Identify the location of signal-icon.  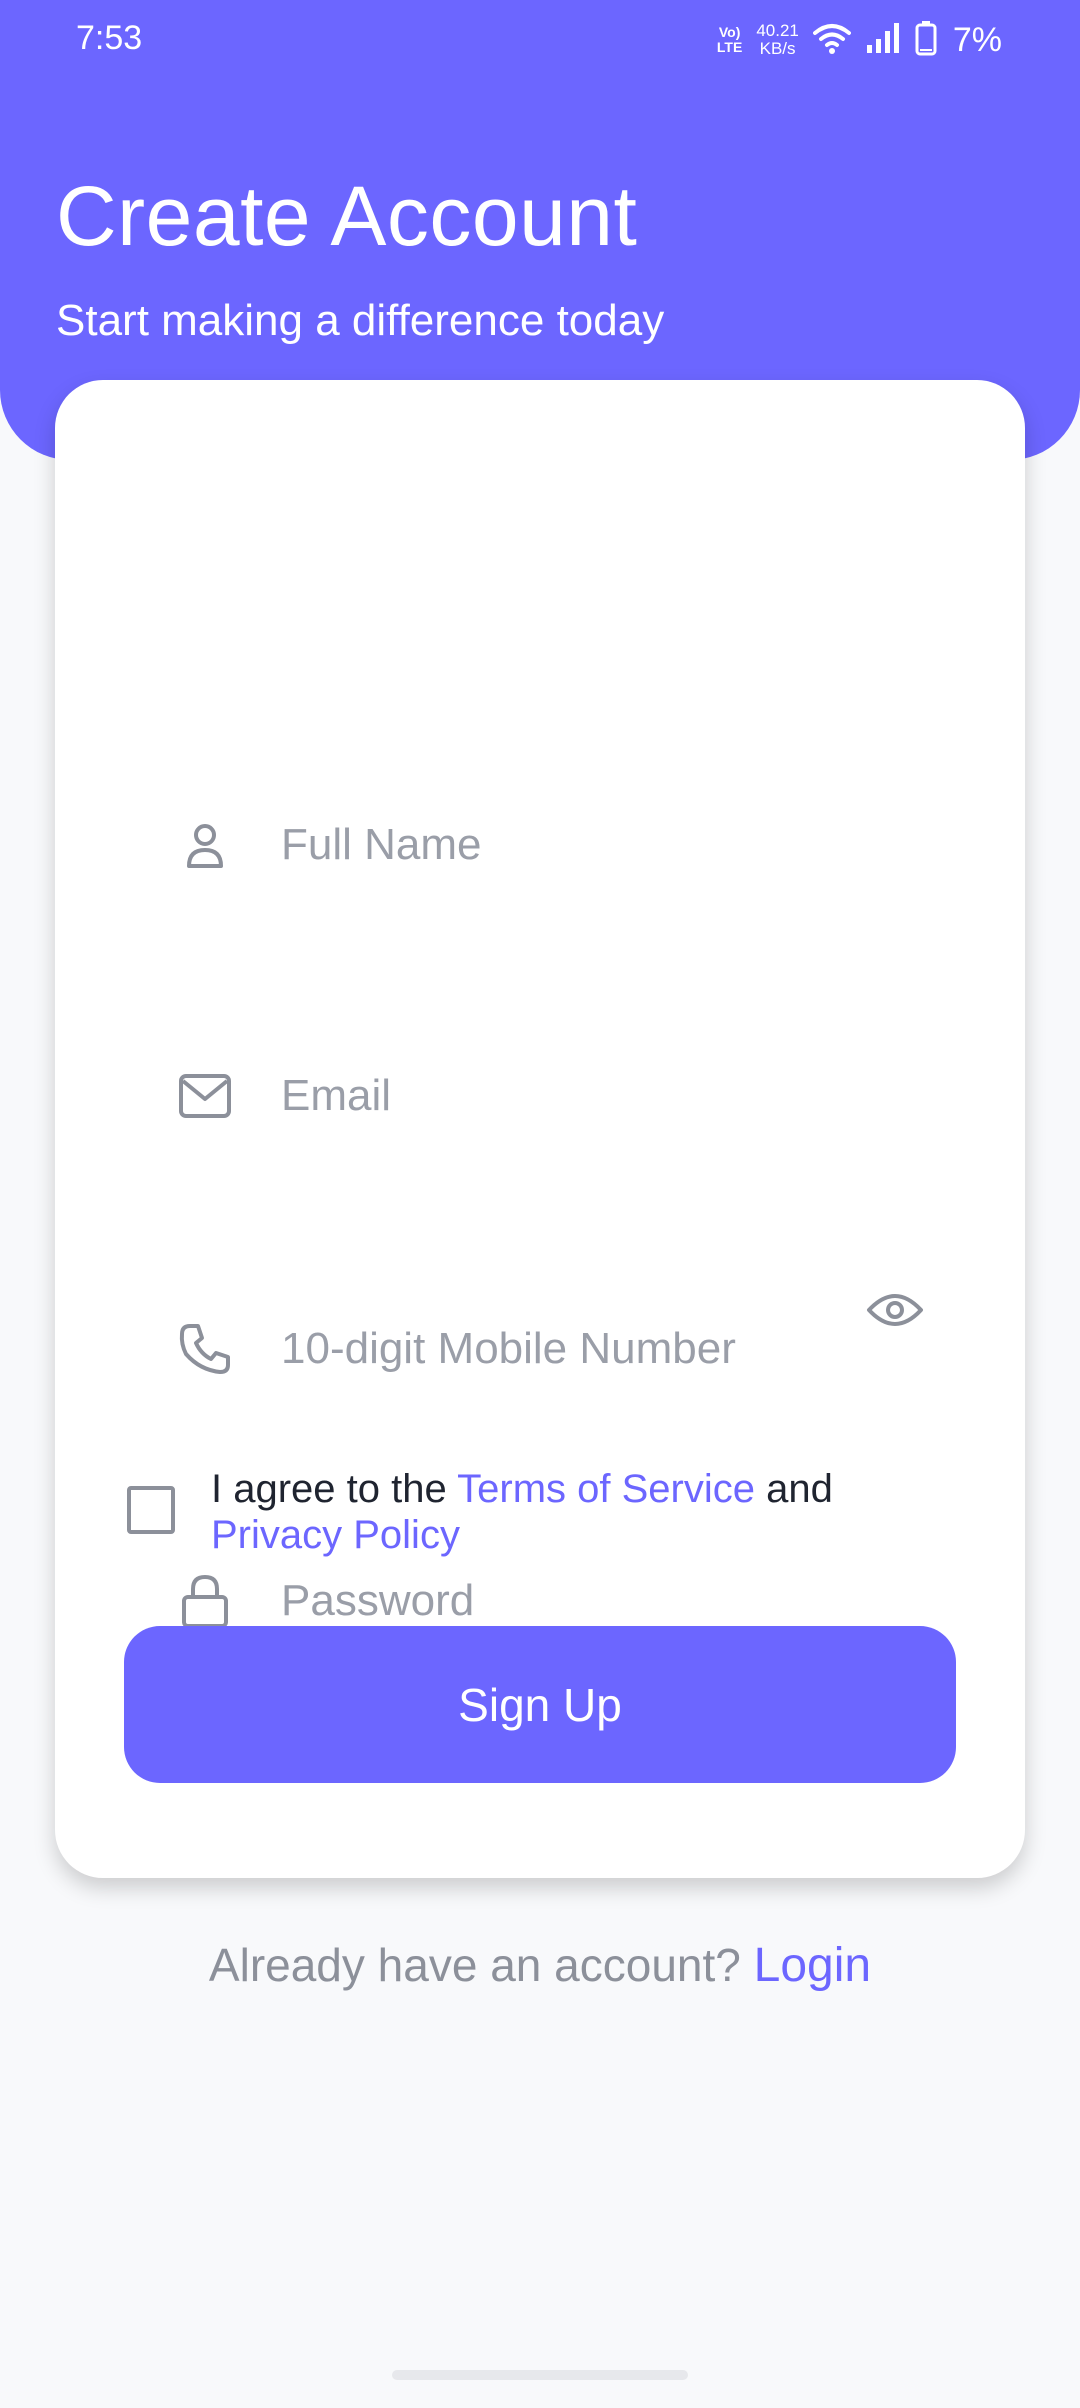
(883, 40).